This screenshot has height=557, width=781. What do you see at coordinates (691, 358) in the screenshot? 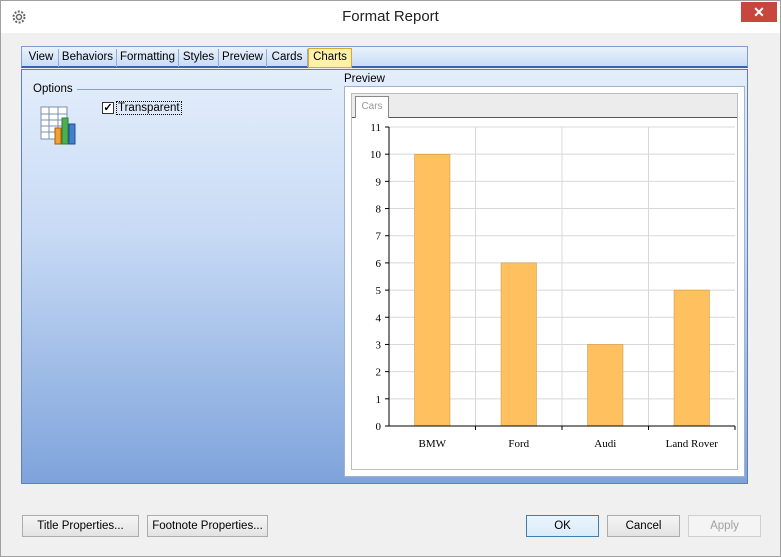
I see `bar-land-rover` at bounding box center [691, 358].